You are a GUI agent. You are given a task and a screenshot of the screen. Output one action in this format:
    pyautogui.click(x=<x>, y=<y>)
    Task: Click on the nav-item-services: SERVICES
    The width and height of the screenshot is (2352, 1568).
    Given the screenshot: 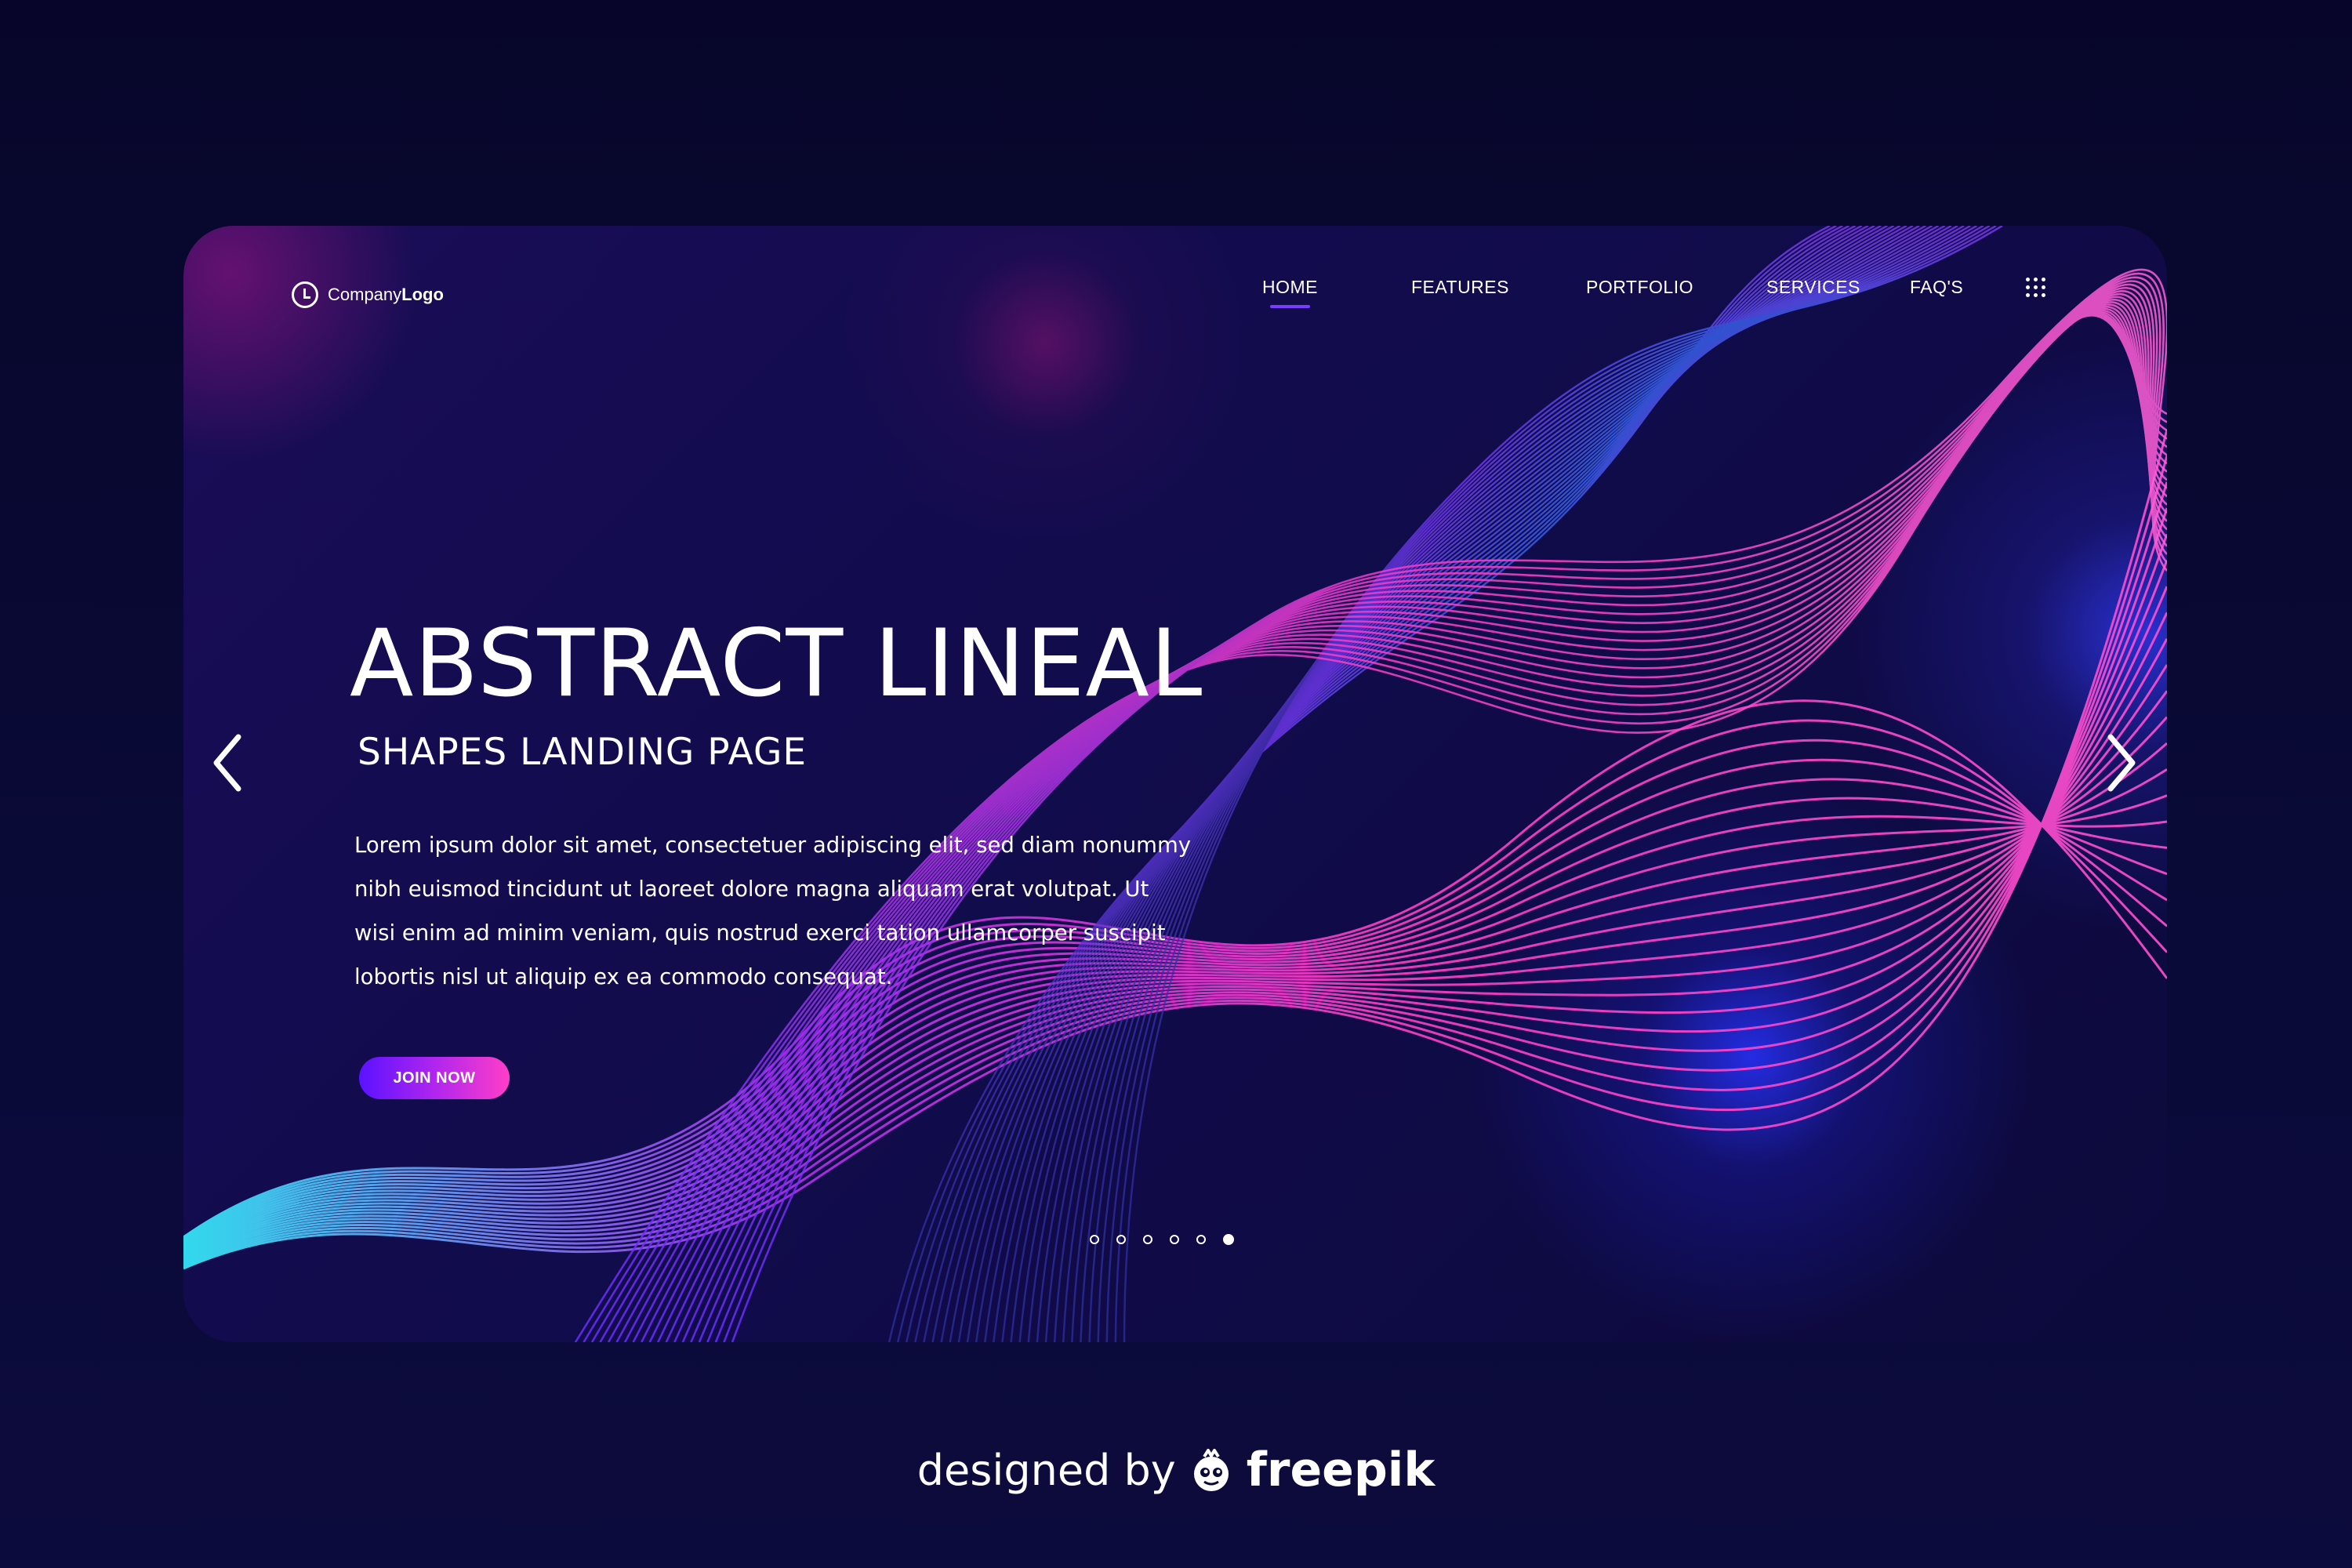 What is the action you would take?
    pyautogui.click(x=1813, y=287)
    